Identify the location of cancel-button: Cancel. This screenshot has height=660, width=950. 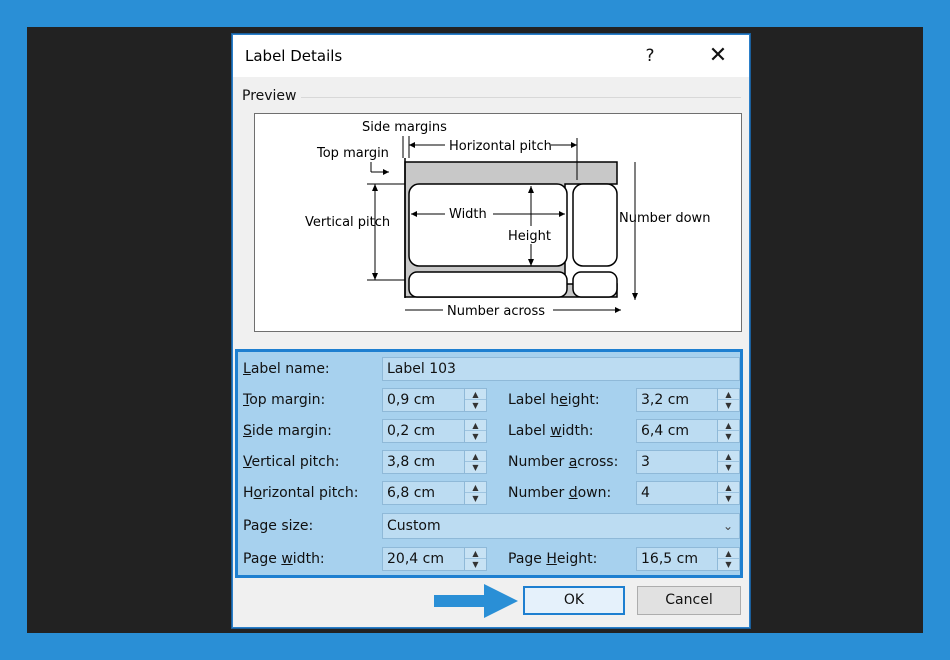
(689, 600).